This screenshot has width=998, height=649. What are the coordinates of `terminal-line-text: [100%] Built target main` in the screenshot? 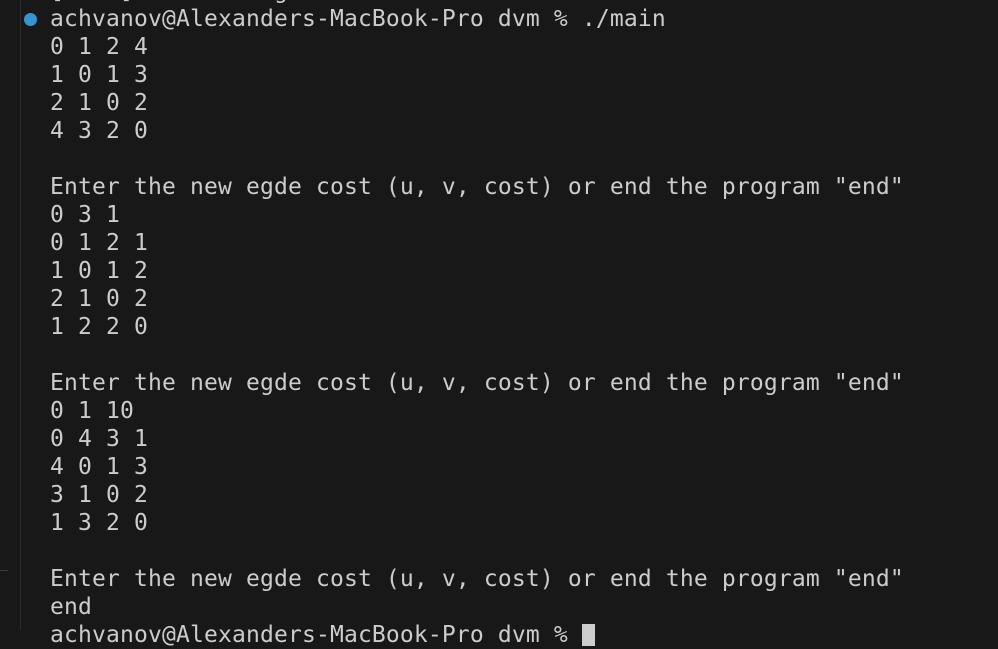 It's located at (218, 2).